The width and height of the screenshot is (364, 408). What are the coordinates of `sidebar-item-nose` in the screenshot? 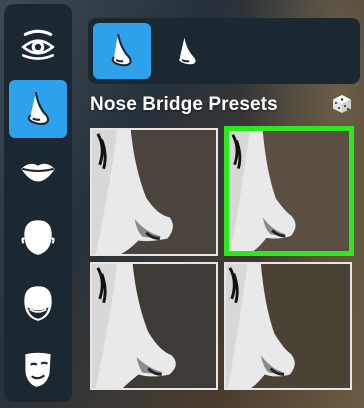 It's located at (38, 109).